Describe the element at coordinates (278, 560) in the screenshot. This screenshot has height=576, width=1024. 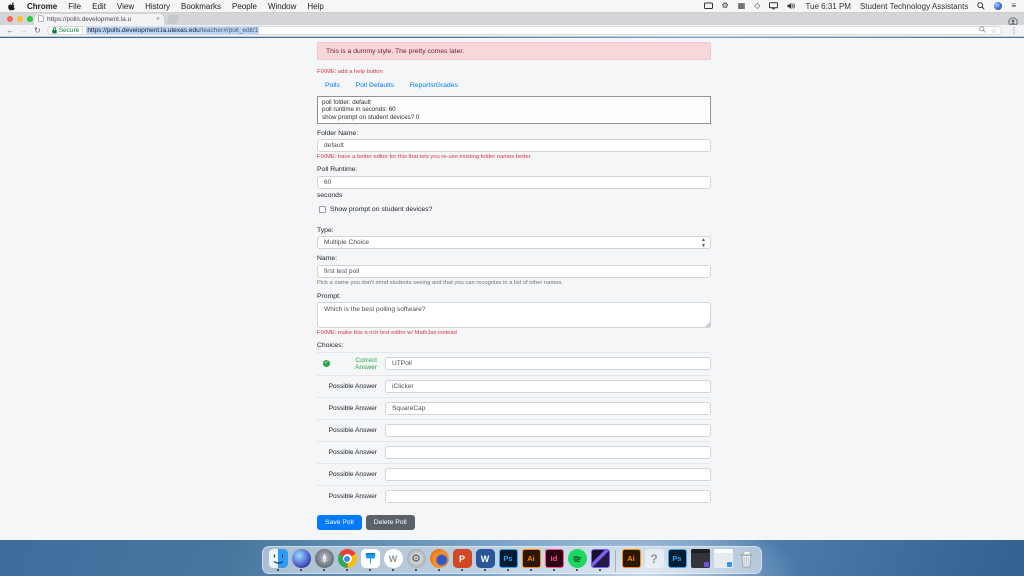
I see `dock-finder` at that location.